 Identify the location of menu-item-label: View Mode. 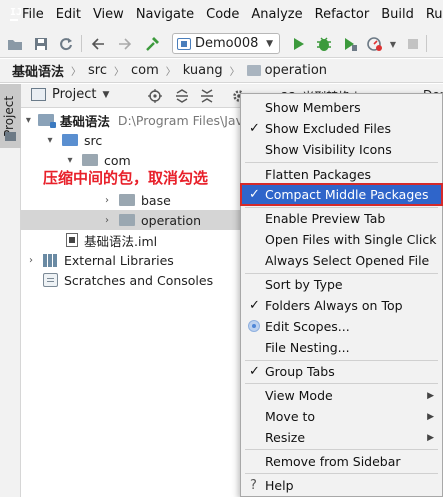
(299, 395).